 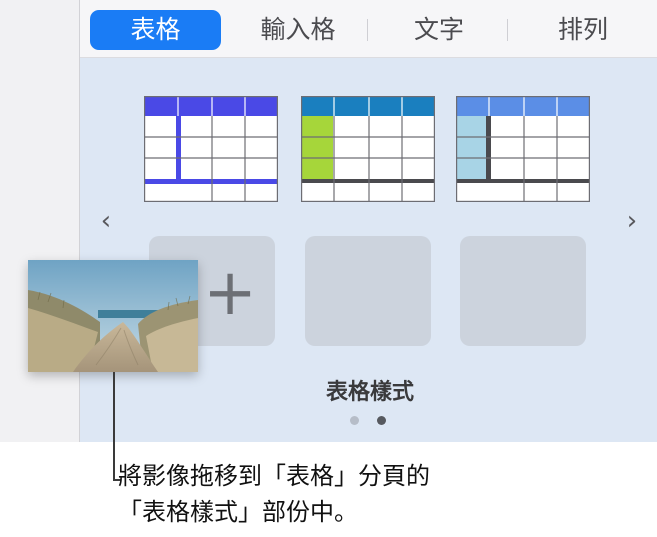 What do you see at coordinates (298, 30) in the screenshot?
I see `tab-cell: 輸入格` at bounding box center [298, 30].